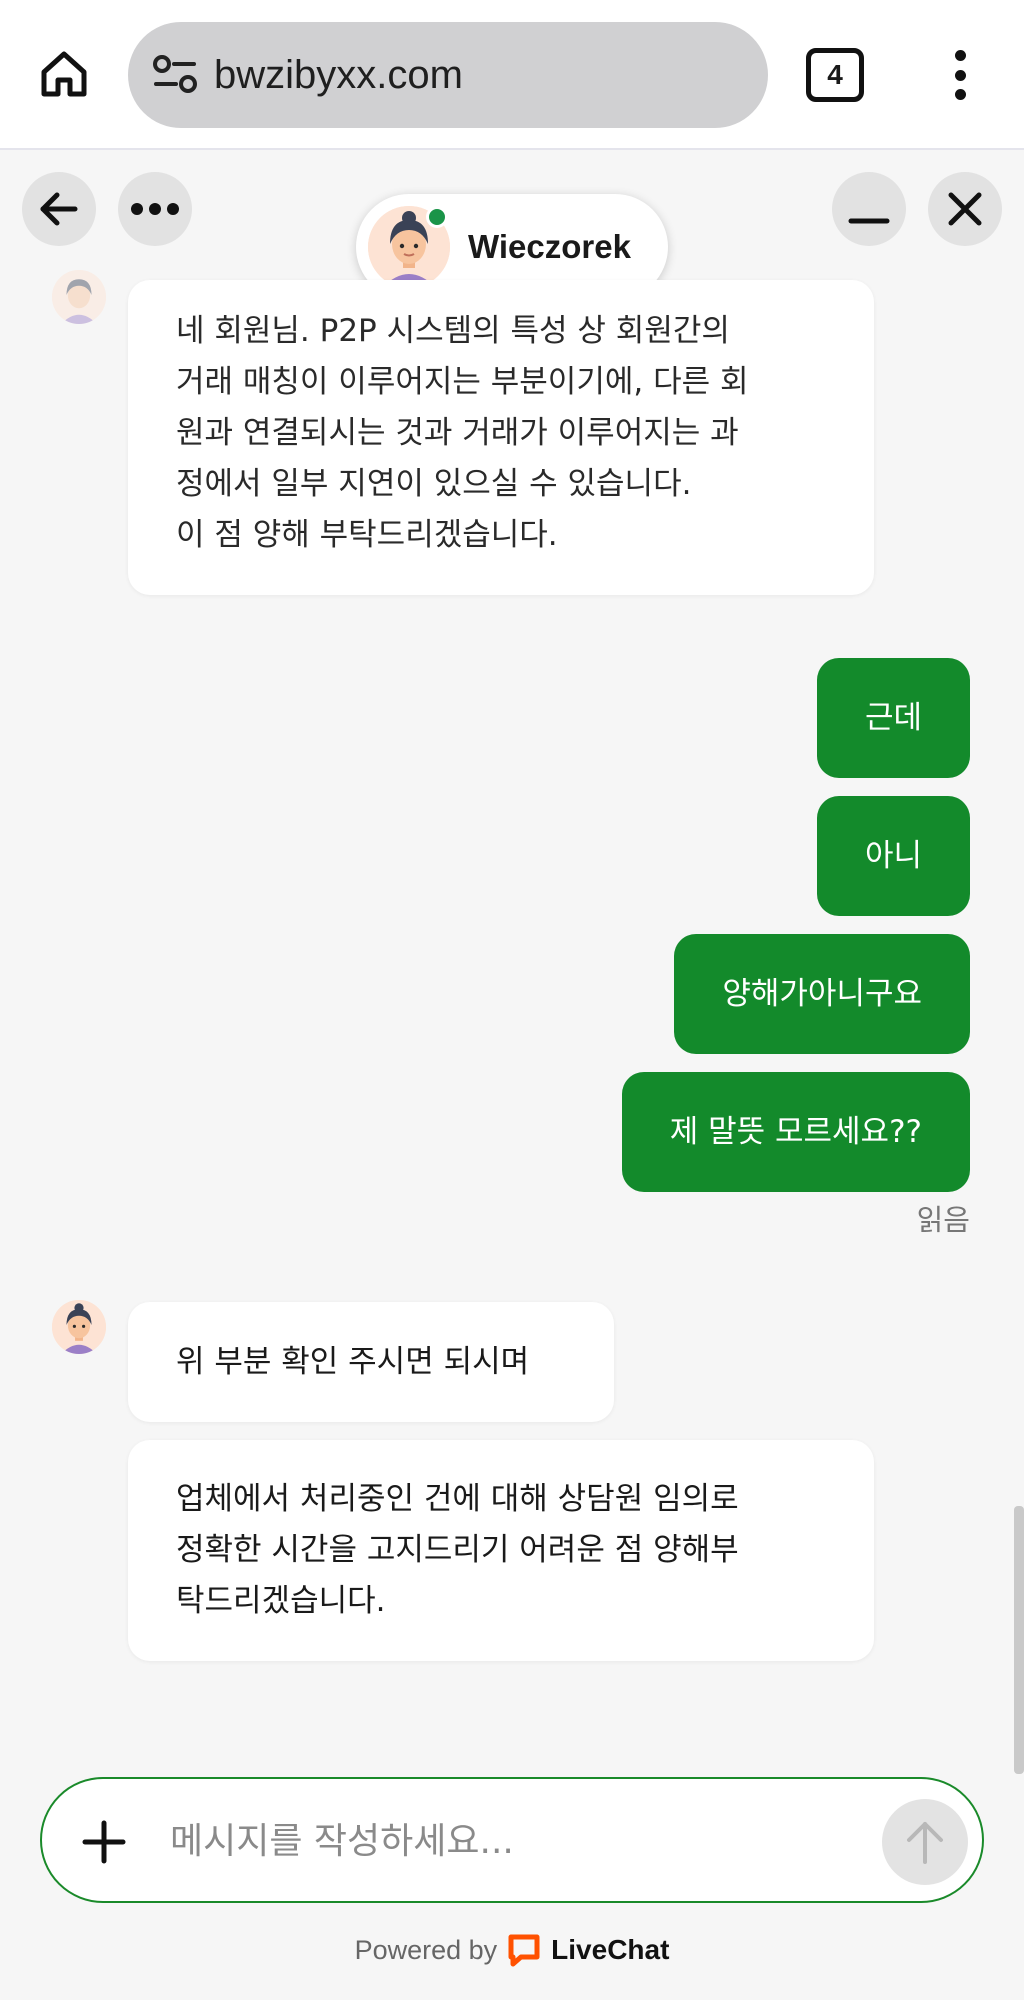  What do you see at coordinates (175, 75) in the screenshot?
I see `site-settings-icon` at bounding box center [175, 75].